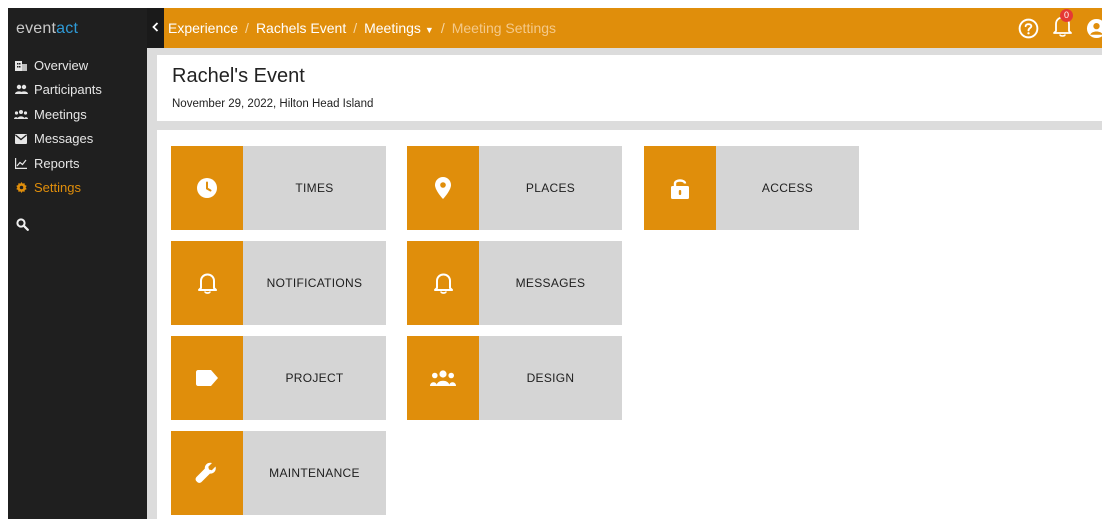  I want to click on gear-icon, so click(21, 188).